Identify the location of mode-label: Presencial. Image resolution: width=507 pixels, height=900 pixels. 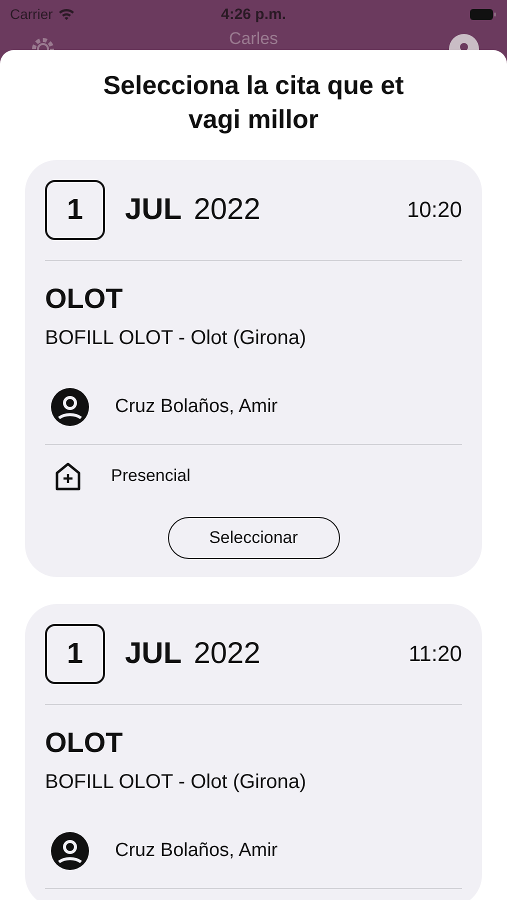
(150, 476).